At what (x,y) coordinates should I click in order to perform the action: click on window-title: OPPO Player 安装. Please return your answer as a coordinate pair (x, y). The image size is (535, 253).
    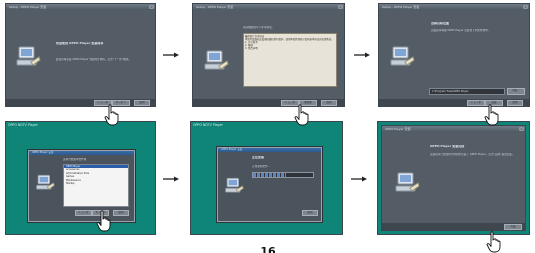
    Looking at the image, I should click on (398, 129).